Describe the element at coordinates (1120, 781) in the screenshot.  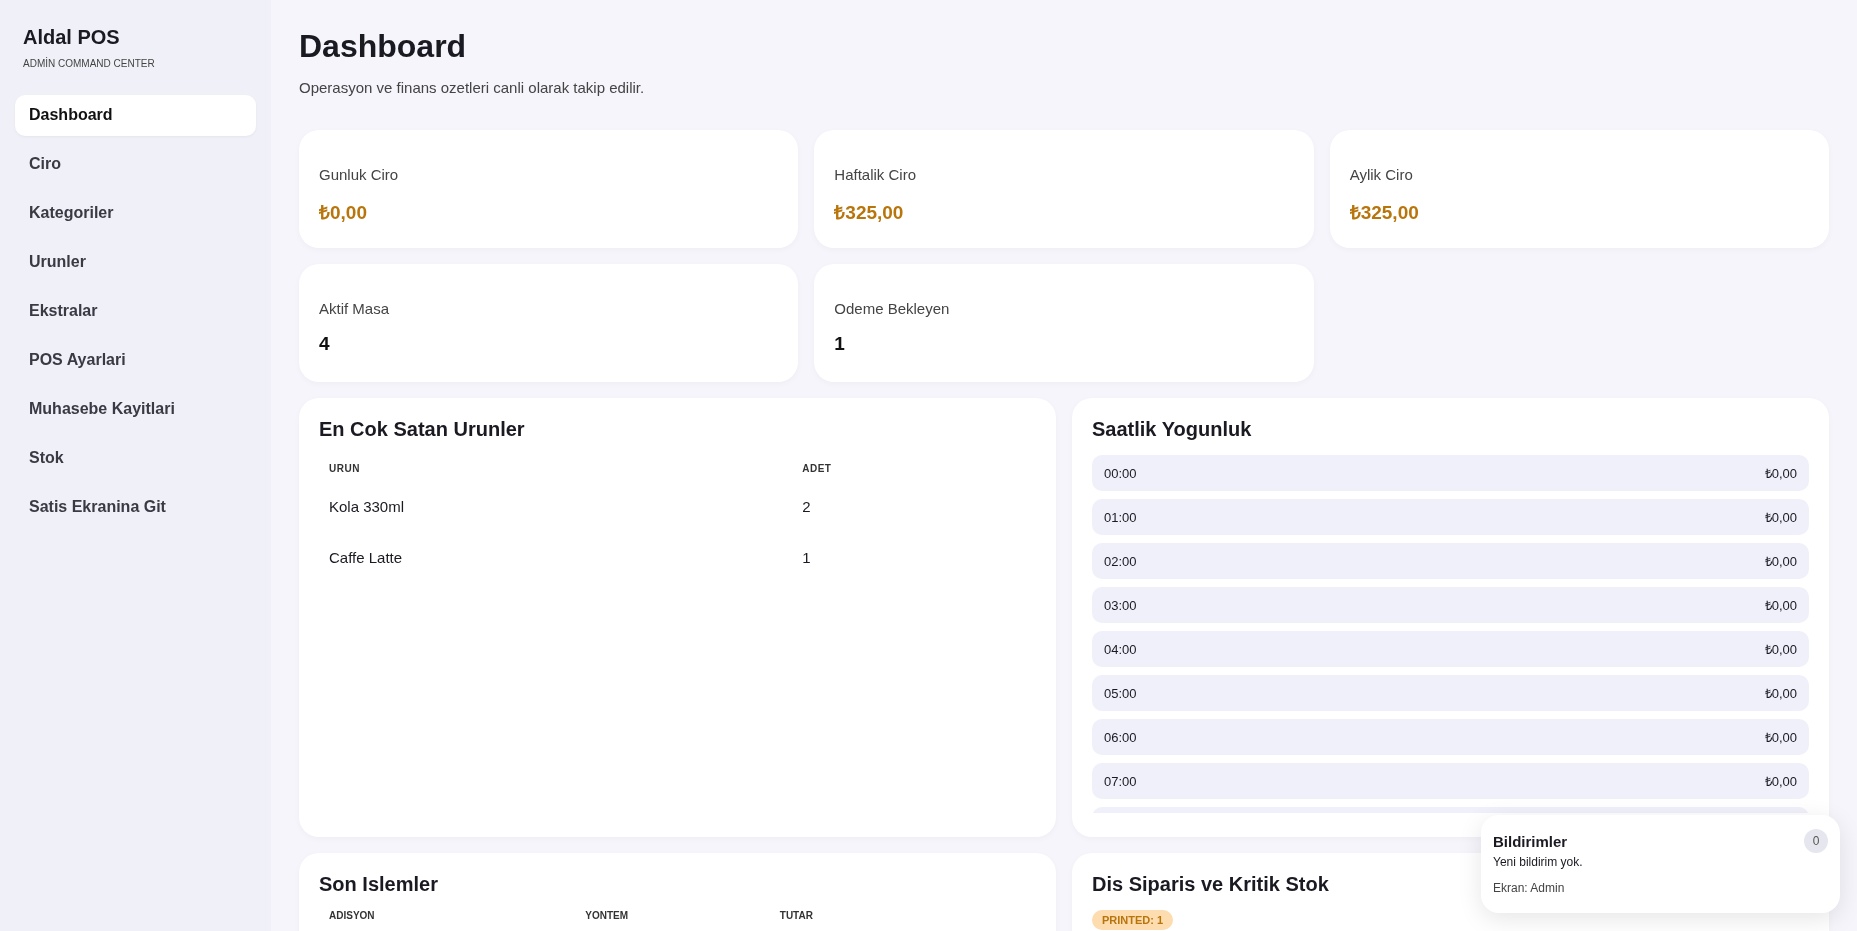
I see `hour-label: 07:00` at that location.